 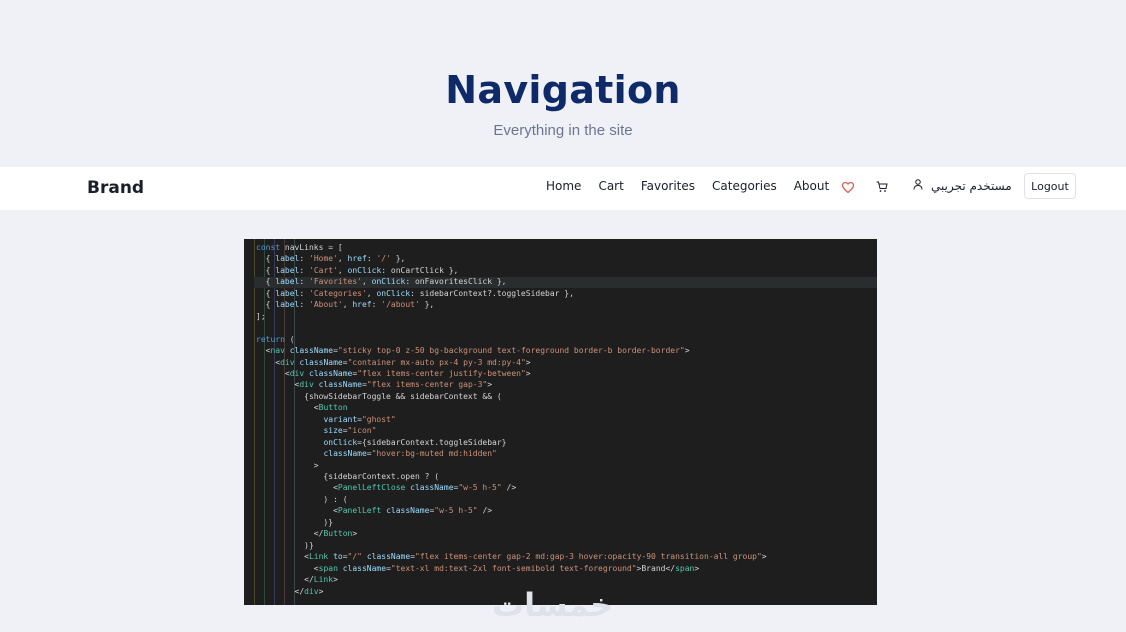 I want to click on code-line: { label: 'Cart', onClick: onCartClick },, so click(x=357, y=270).